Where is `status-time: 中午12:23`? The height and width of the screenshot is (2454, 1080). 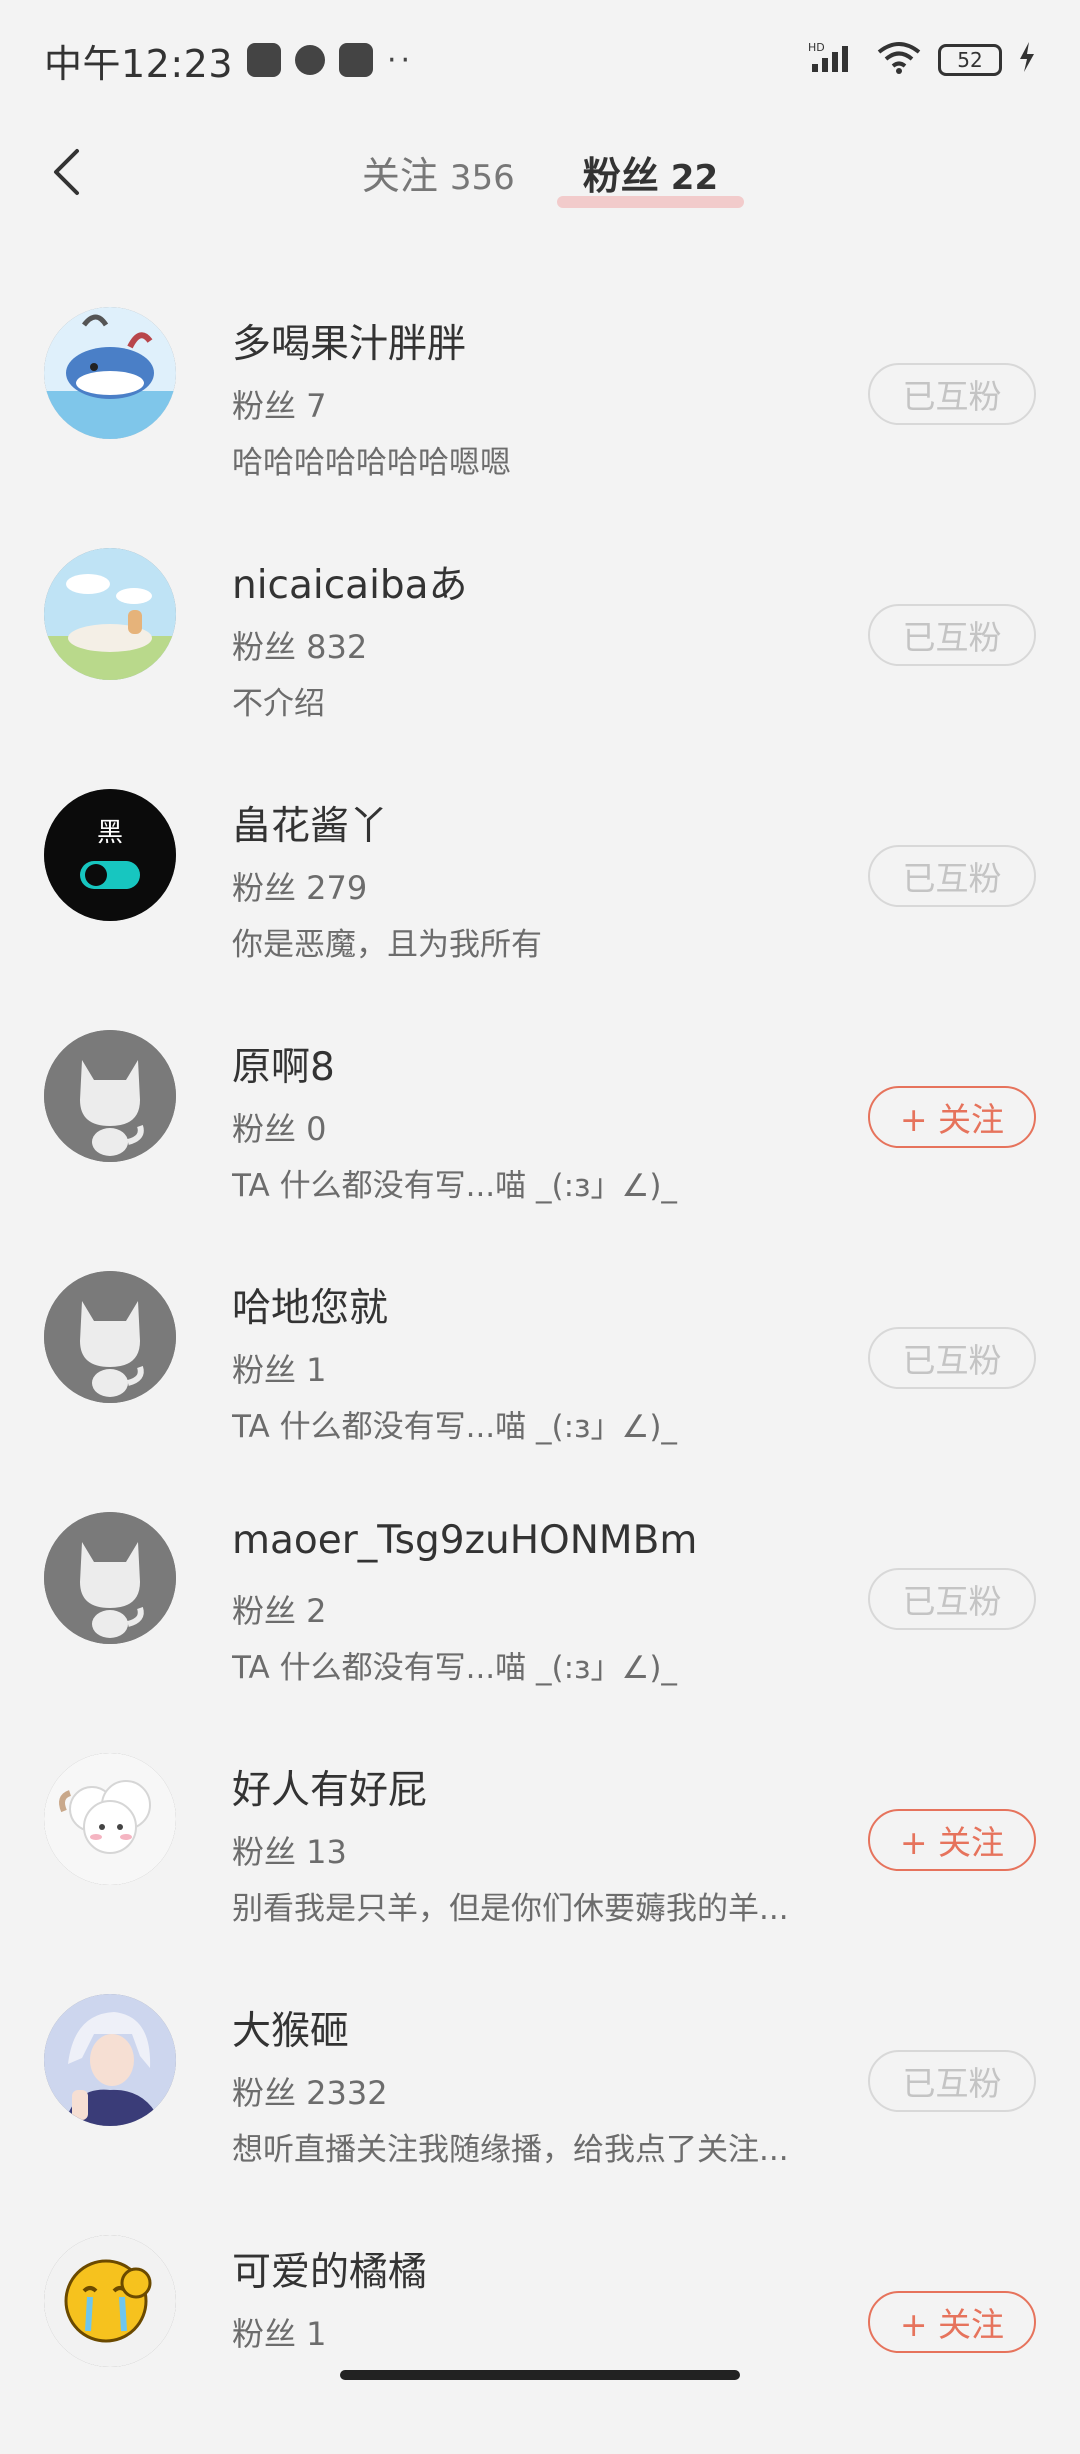 status-time: 中午12:23 is located at coordinates (139, 63).